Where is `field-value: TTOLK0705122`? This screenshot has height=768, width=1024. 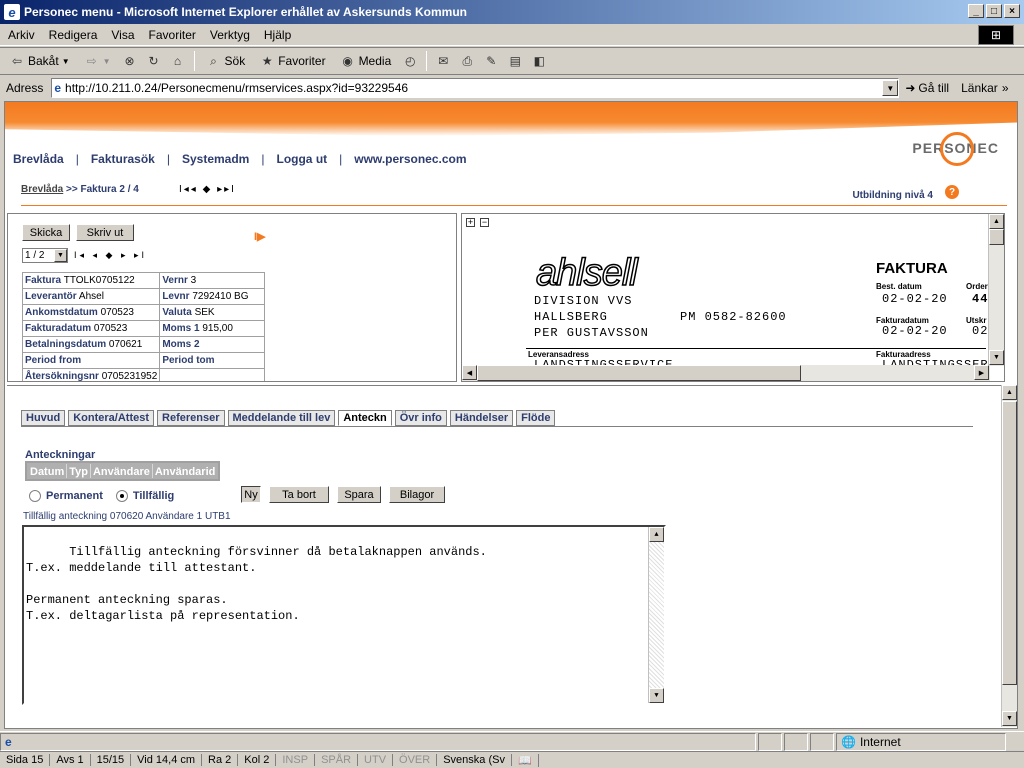 field-value: TTOLK0705122 is located at coordinates (99, 280).